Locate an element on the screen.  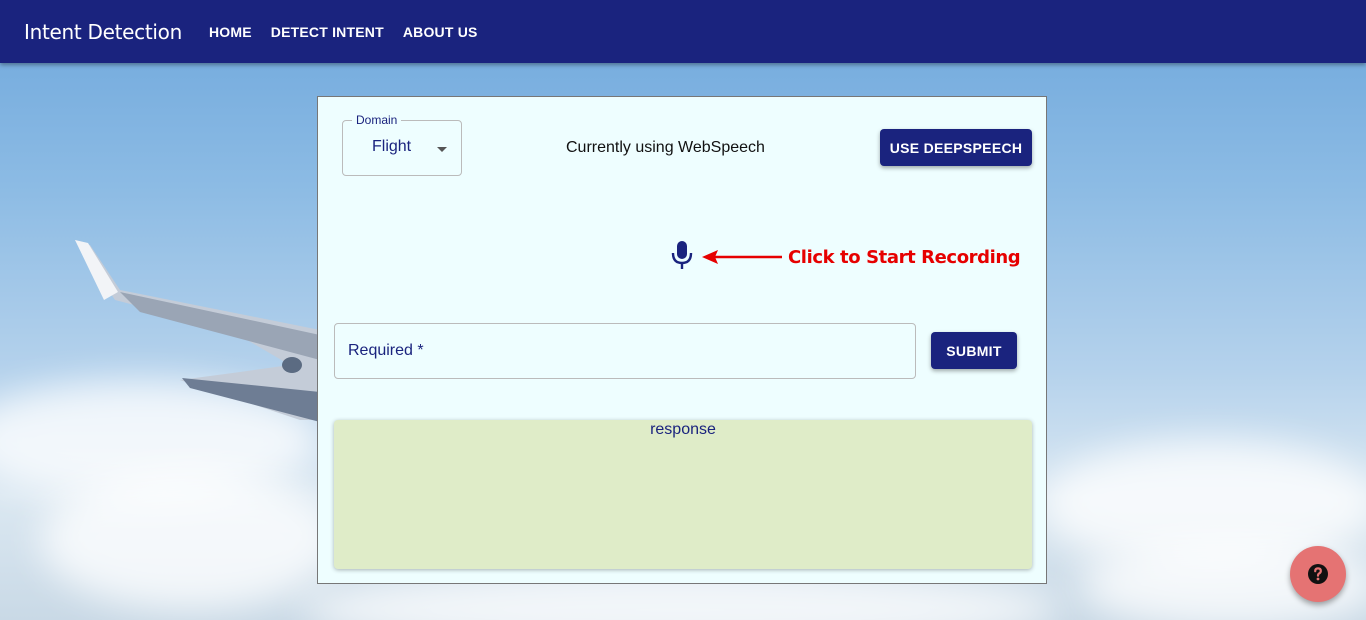
submit-button: SUBMIT is located at coordinates (974, 350).